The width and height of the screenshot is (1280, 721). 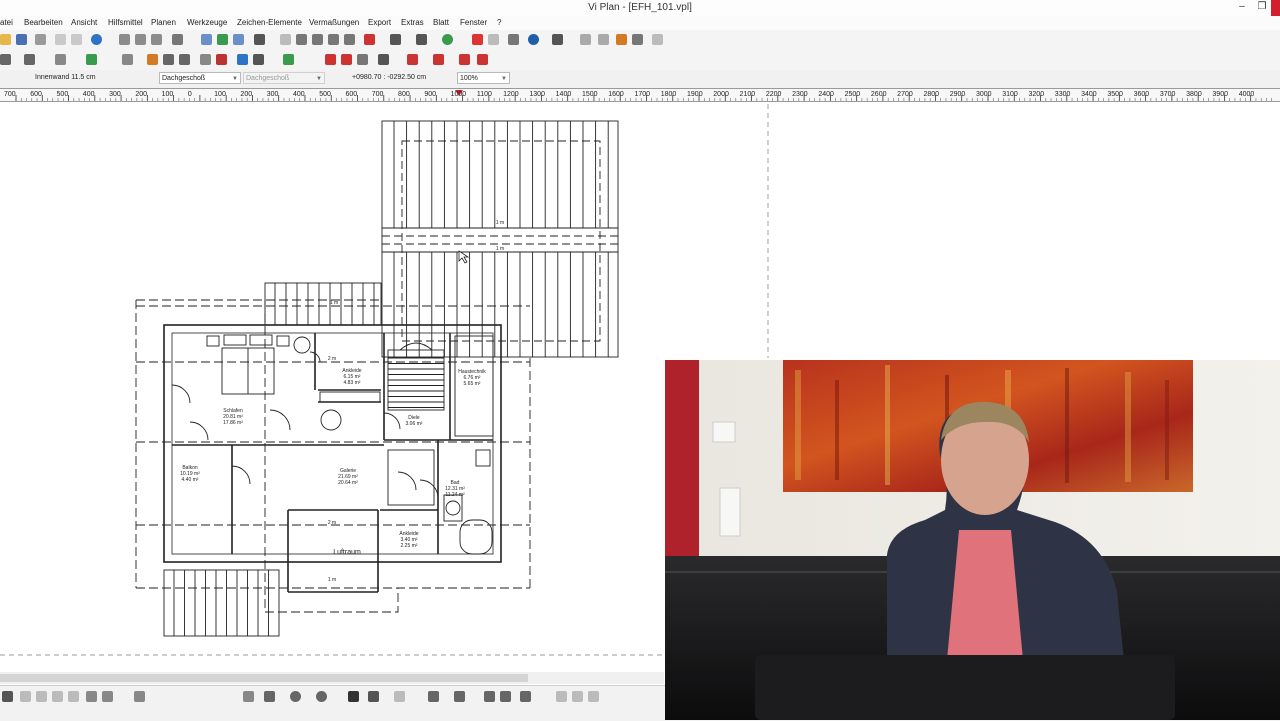 I want to click on paste-icon, so click(x=76, y=39).